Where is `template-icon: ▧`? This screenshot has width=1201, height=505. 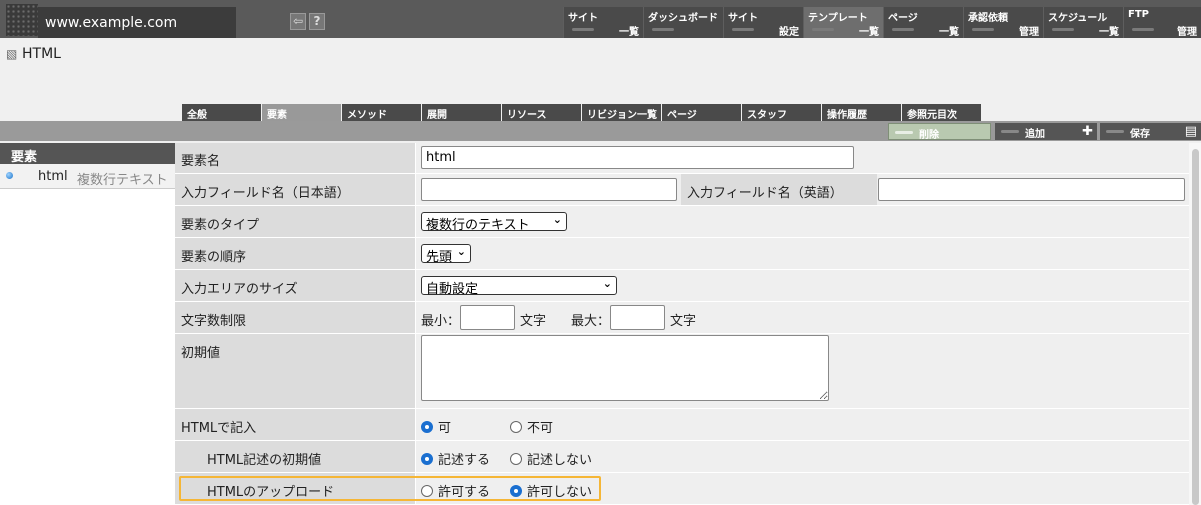 template-icon: ▧ is located at coordinates (12, 54).